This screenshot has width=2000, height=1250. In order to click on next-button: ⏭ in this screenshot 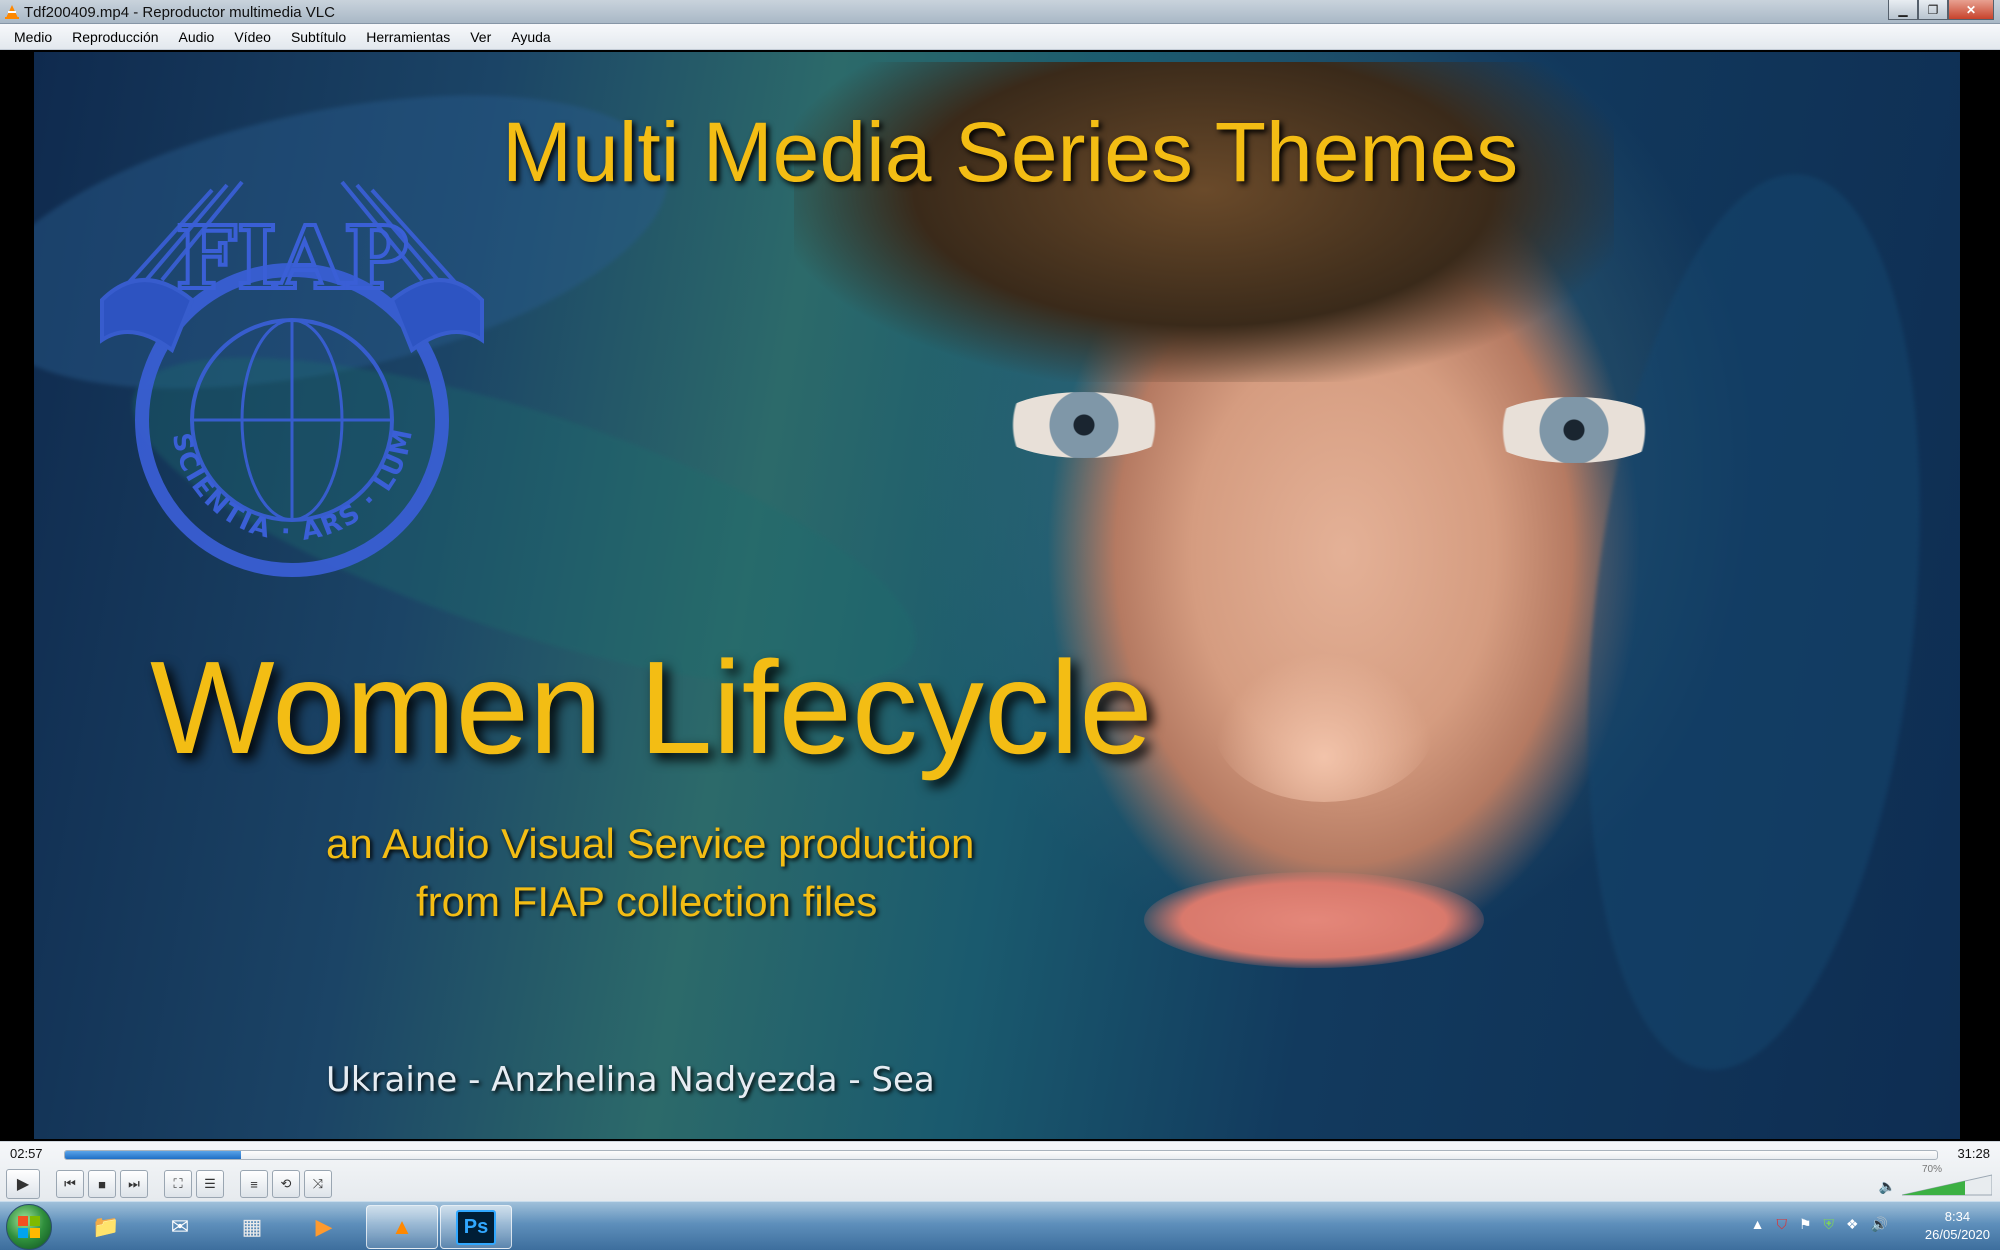, I will do `click(134, 1184)`.